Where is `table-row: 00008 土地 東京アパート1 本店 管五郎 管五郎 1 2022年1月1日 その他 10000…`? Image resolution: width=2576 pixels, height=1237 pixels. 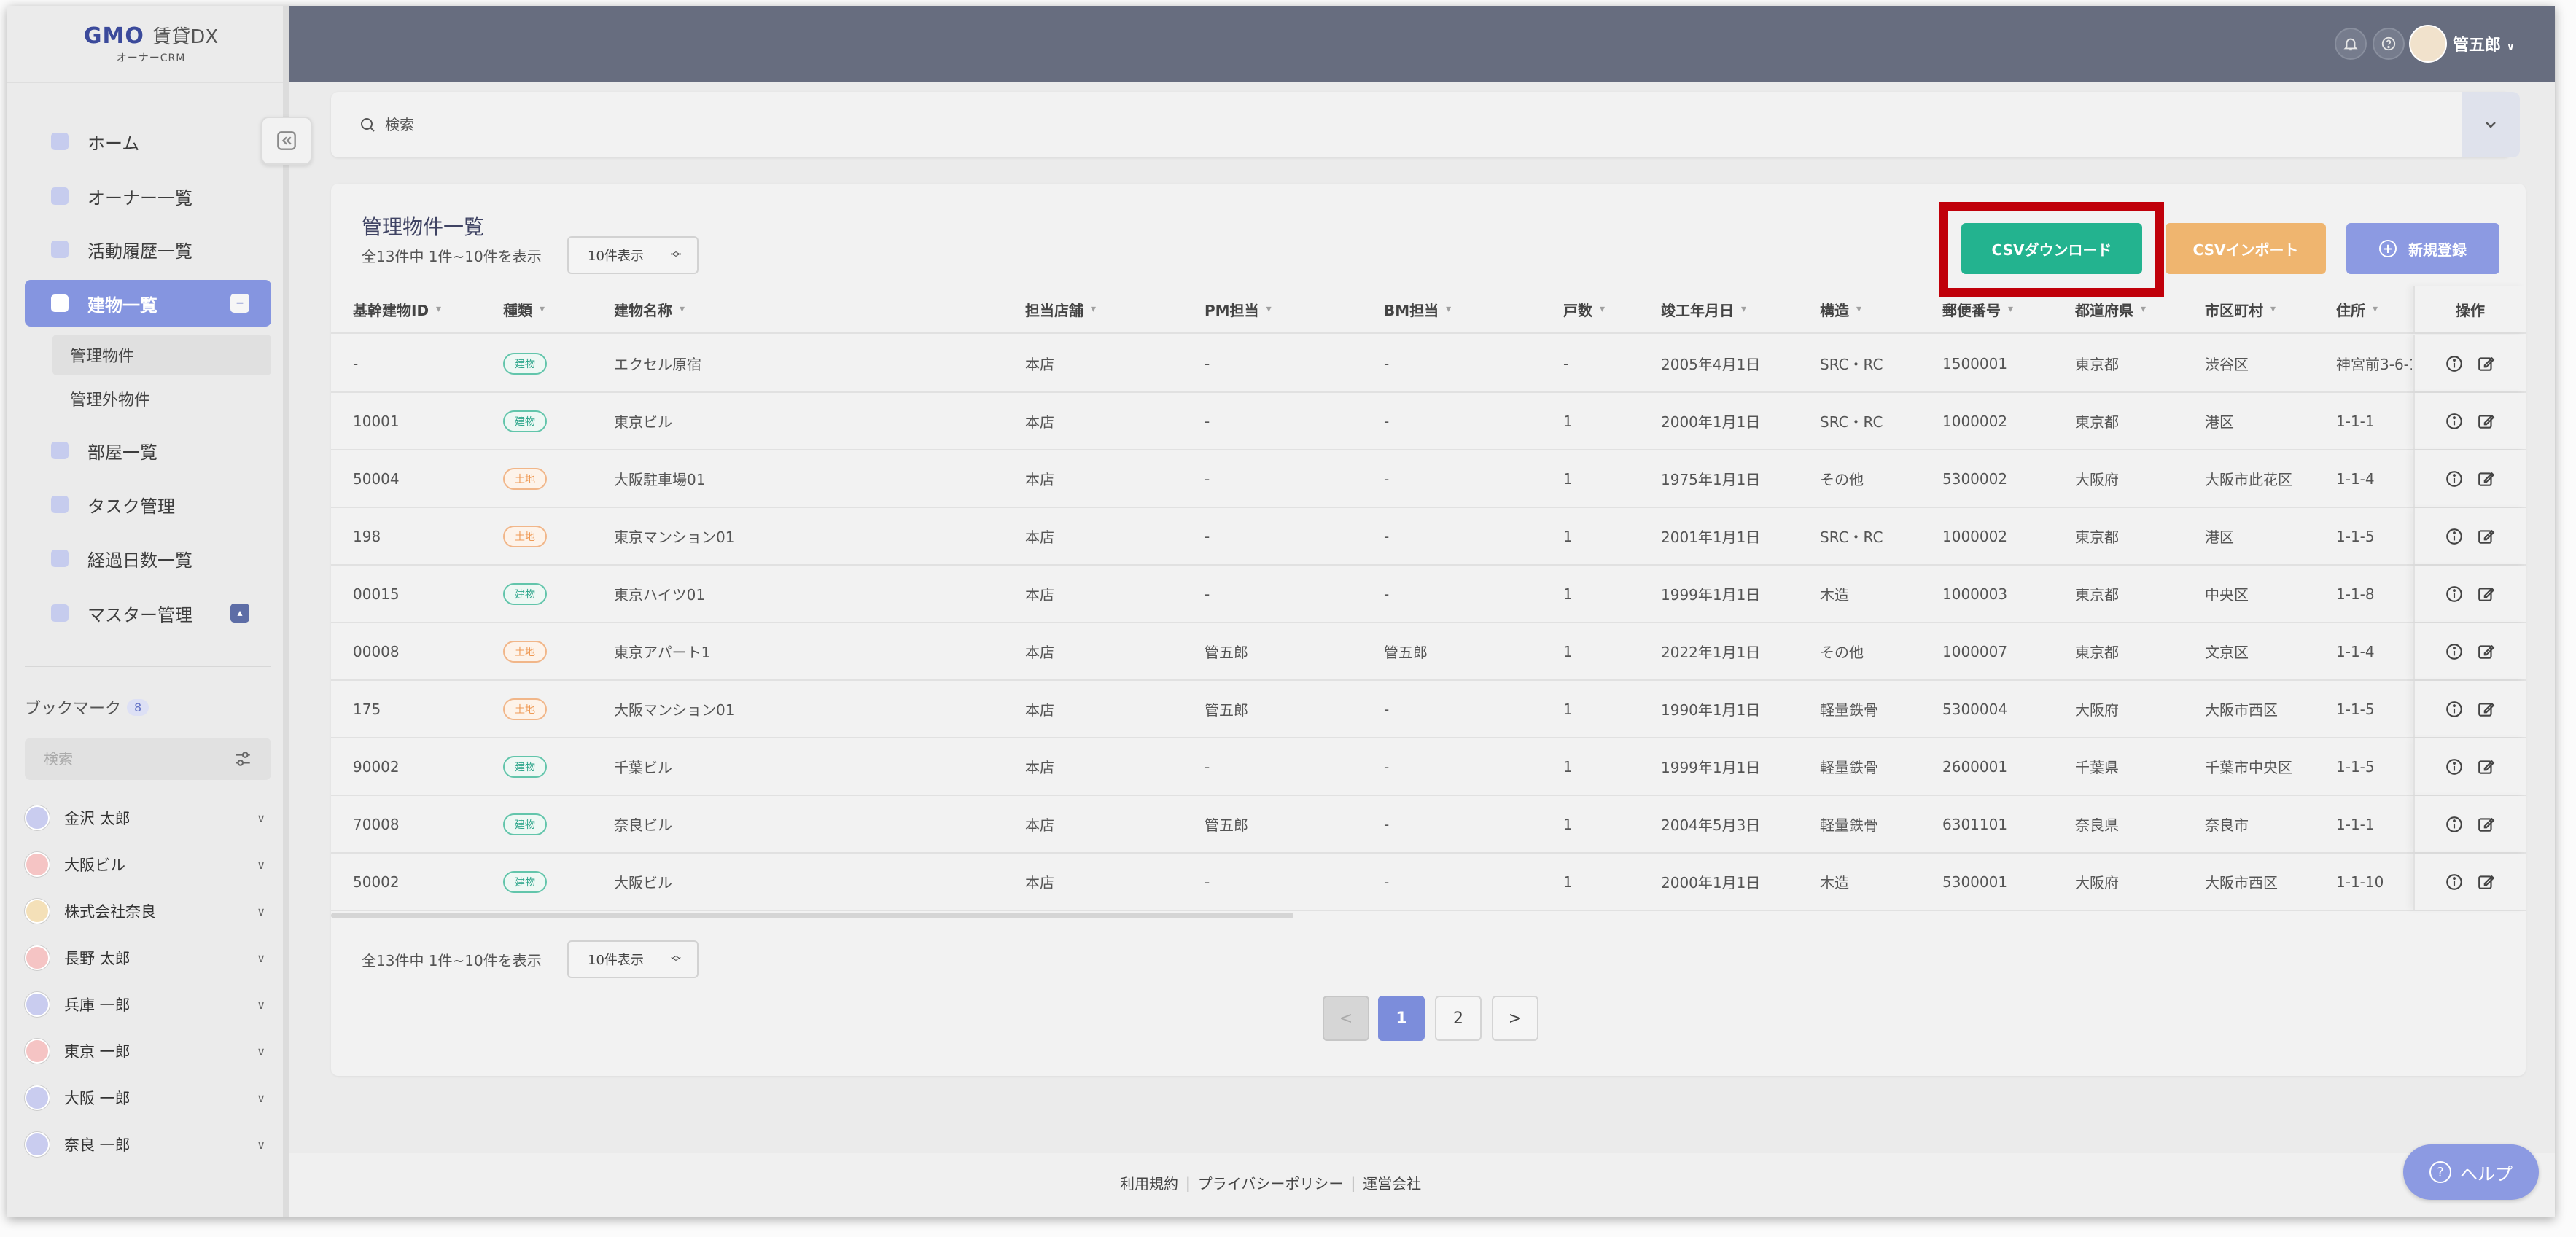
table-row: 00008 土地 東京アパート1 本店 管五郎 管五郎 1 2022年1月1日 その他 10000… is located at coordinates (1428, 652).